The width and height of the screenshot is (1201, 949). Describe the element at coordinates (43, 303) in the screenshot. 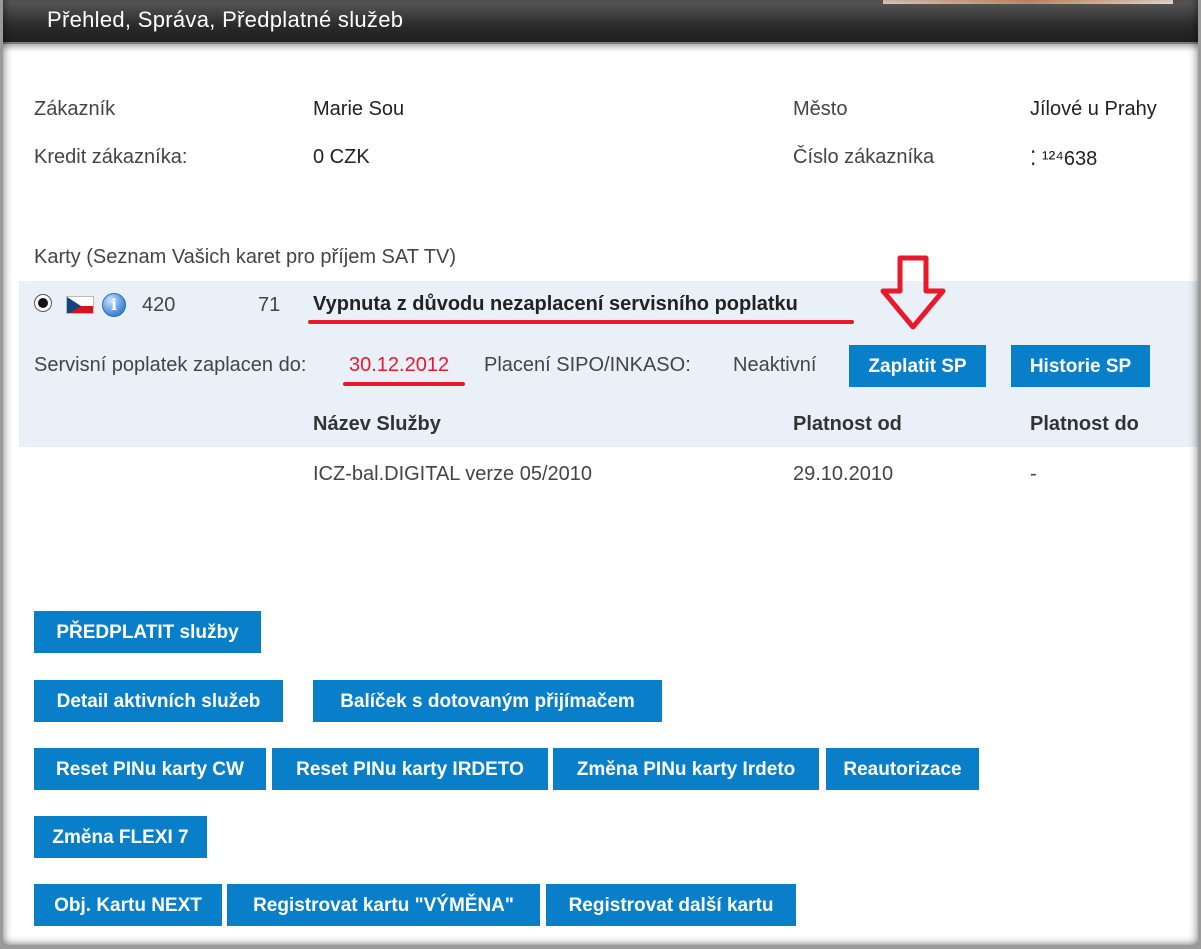

I see `radio-selected-icon` at that location.